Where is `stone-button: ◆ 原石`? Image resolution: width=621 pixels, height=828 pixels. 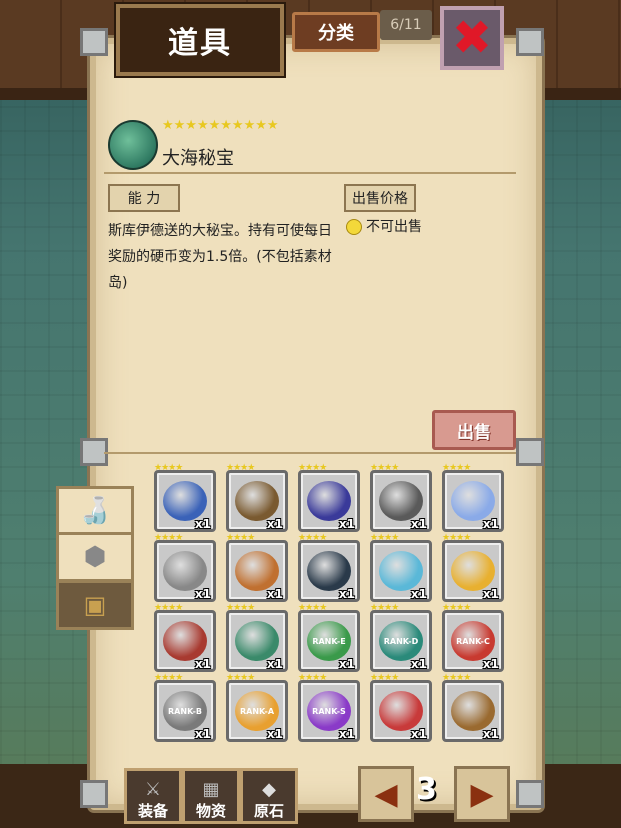 stone-button: ◆ 原石 is located at coordinates (269, 796).